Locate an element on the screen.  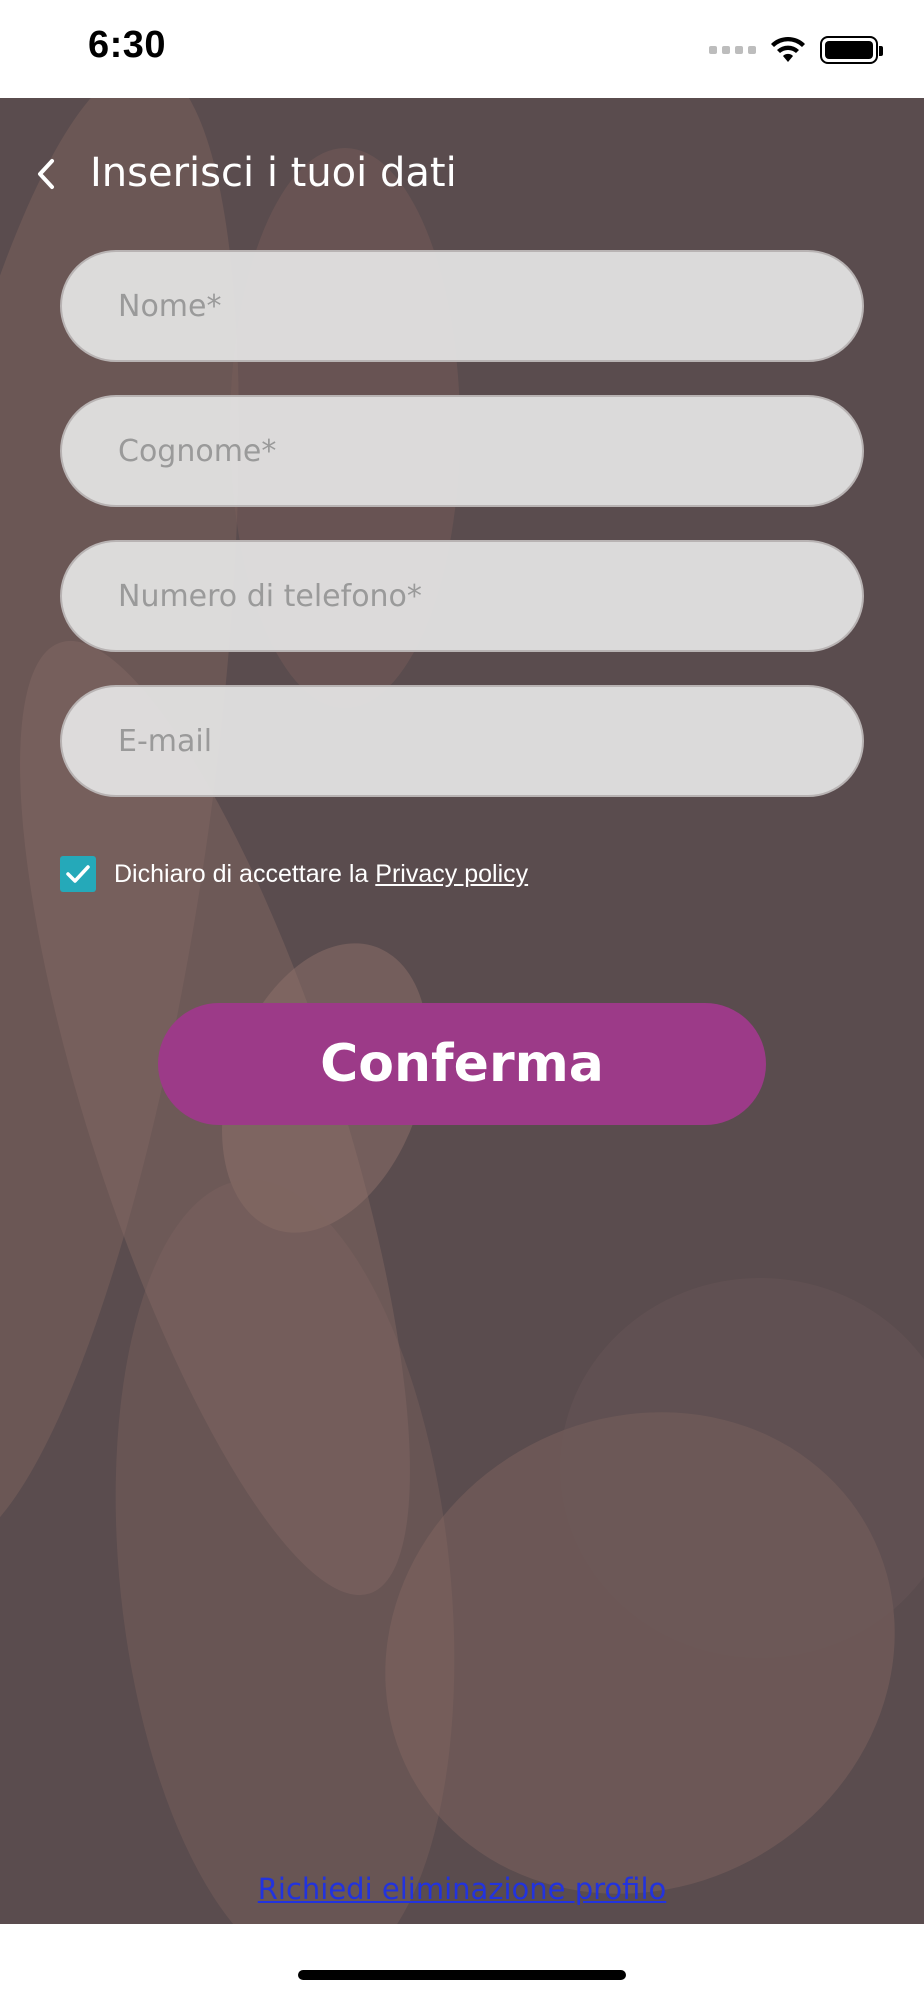
phone-input is located at coordinates (490, 596).